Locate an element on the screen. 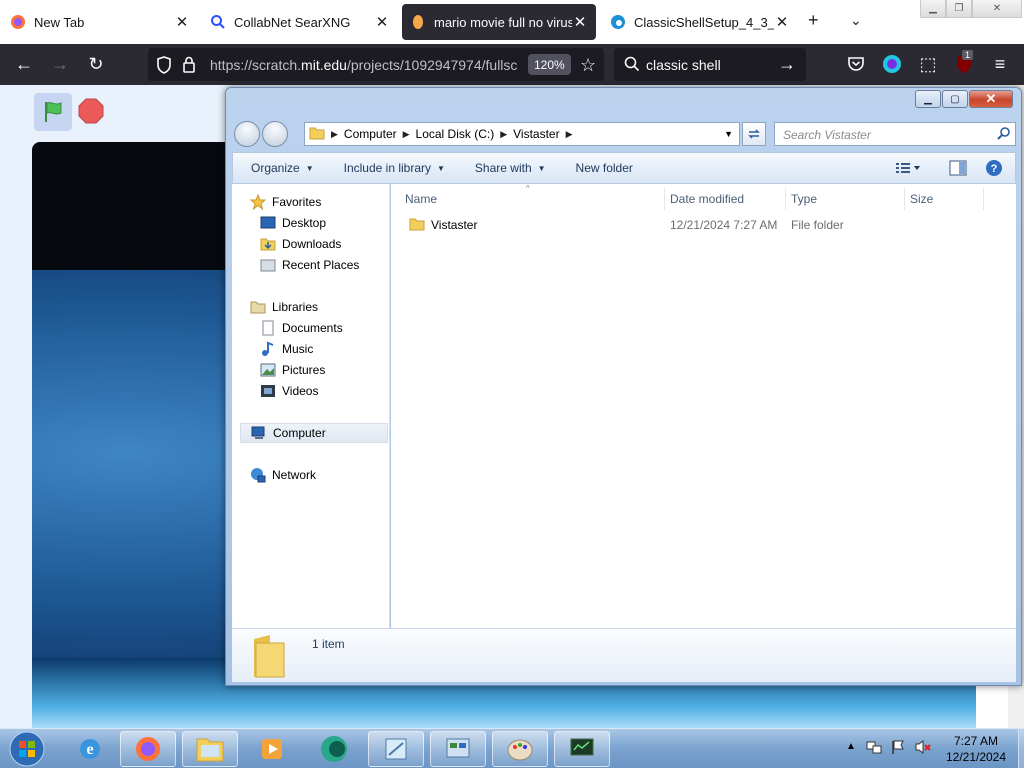 Image resolution: width=1024 pixels, height=768 pixels. column-date-modified: Date modified is located at coordinates (726, 199).